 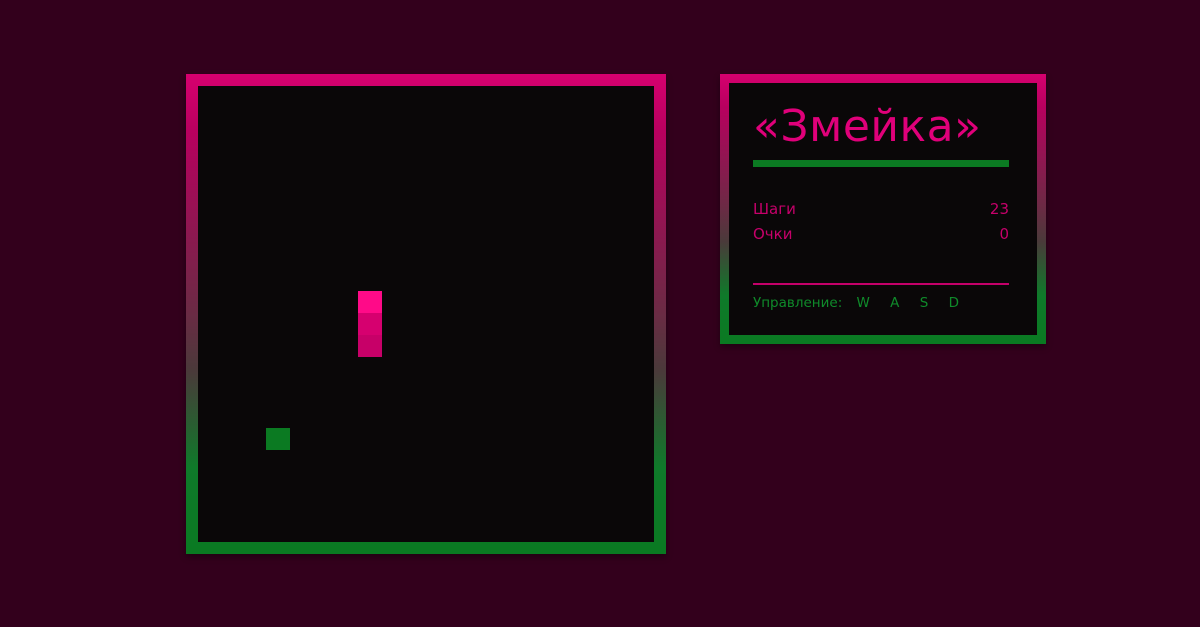 What do you see at coordinates (774, 209) in the screenshot?
I see `stat-label-steps: Шаги` at bounding box center [774, 209].